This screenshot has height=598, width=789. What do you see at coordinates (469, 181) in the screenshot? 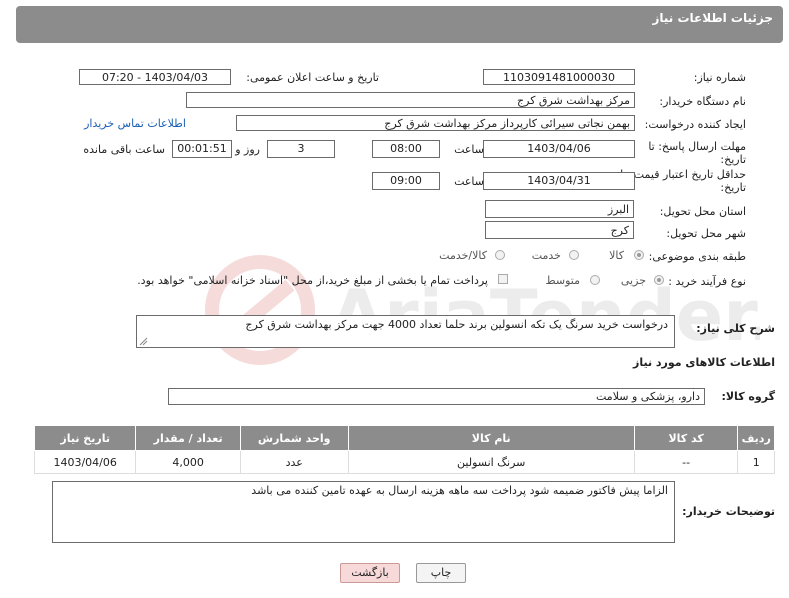
I see `price-validity-time-label: ساعت` at bounding box center [469, 181].